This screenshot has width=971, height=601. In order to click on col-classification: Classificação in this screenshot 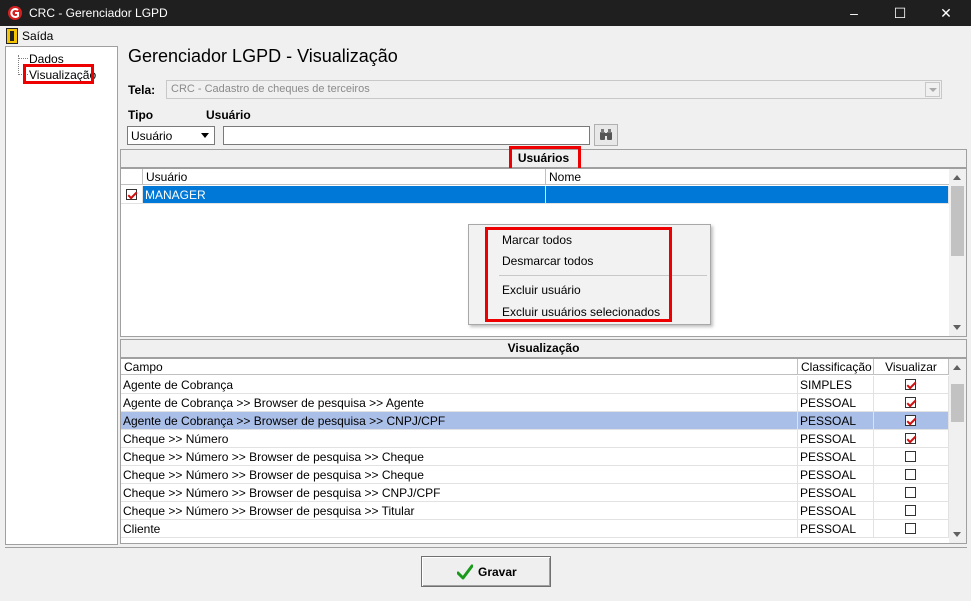, I will do `click(836, 367)`.